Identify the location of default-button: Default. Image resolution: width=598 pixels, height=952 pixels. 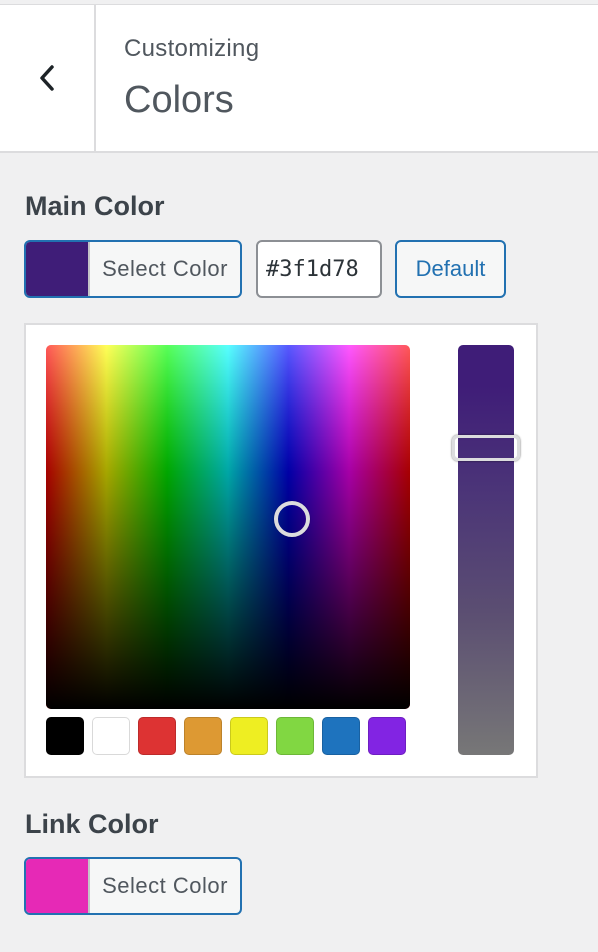
(450, 269).